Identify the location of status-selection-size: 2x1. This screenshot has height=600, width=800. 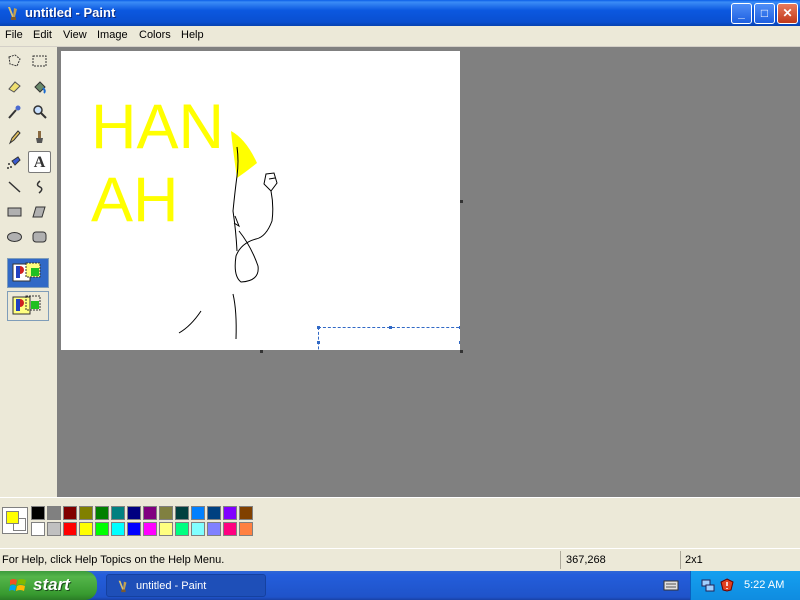
(694, 560).